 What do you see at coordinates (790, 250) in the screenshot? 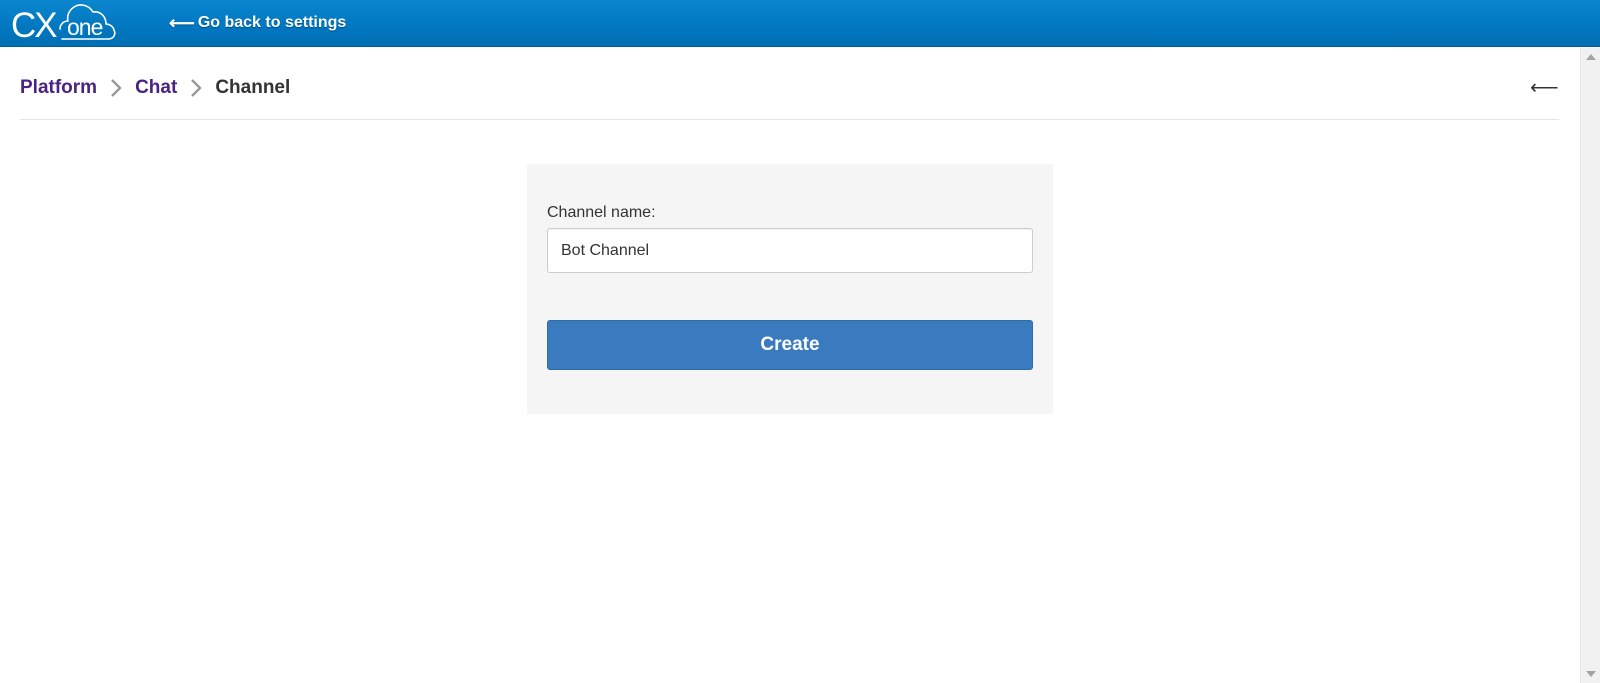
I see `channel-name-input` at bounding box center [790, 250].